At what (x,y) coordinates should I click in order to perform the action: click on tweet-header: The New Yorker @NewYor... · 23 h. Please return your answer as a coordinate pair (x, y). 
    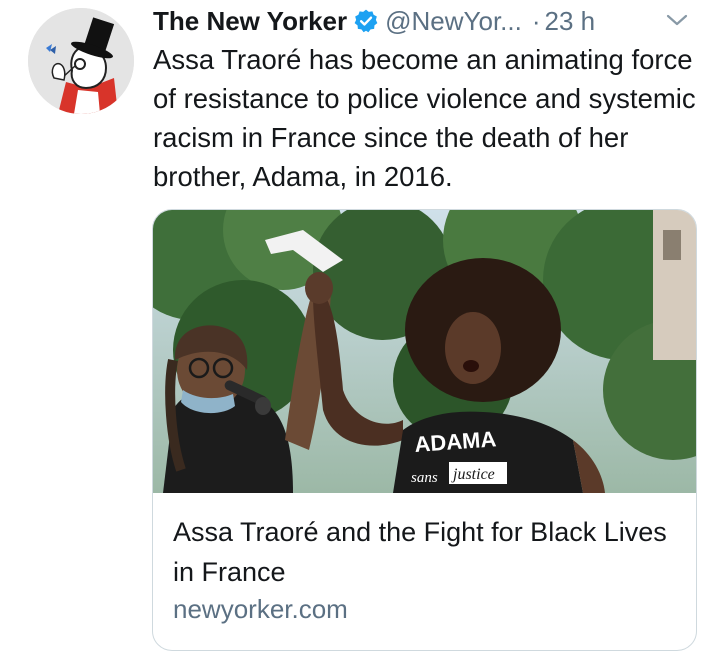
    Looking at the image, I should click on (374, 21).